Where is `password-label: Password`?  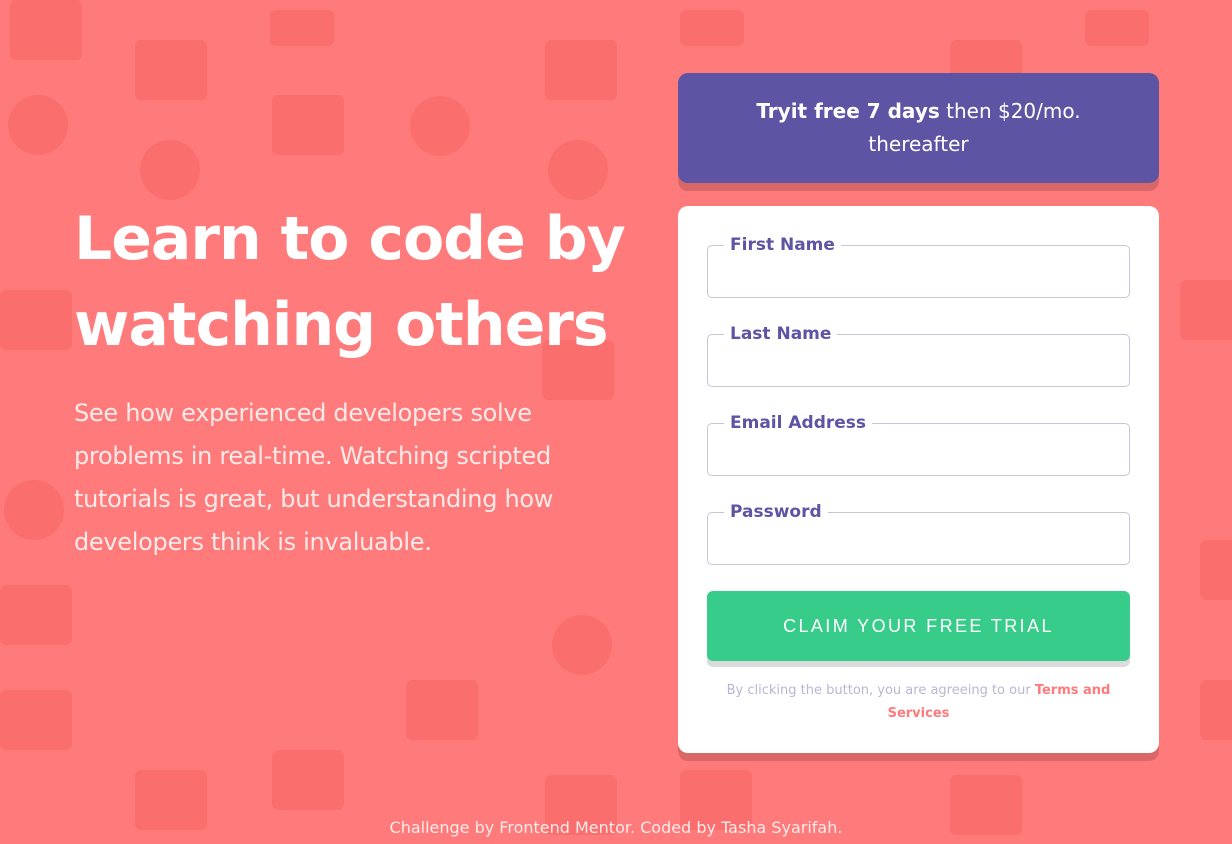 password-label: Password is located at coordinates (776, 512).